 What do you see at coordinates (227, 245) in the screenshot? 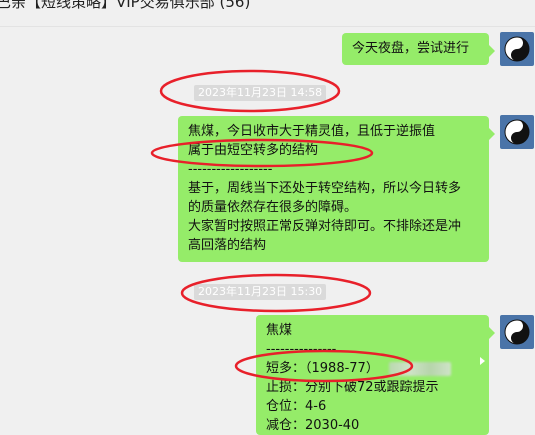
I see `message-line: 高回落的结构` at bounding box center [227, 245].